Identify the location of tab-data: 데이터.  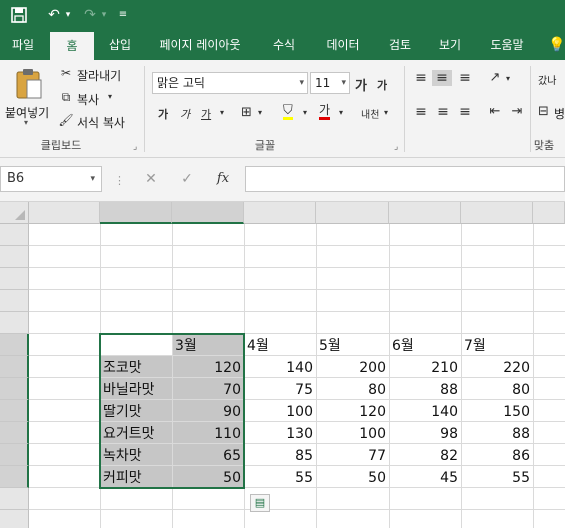
(343, 45).